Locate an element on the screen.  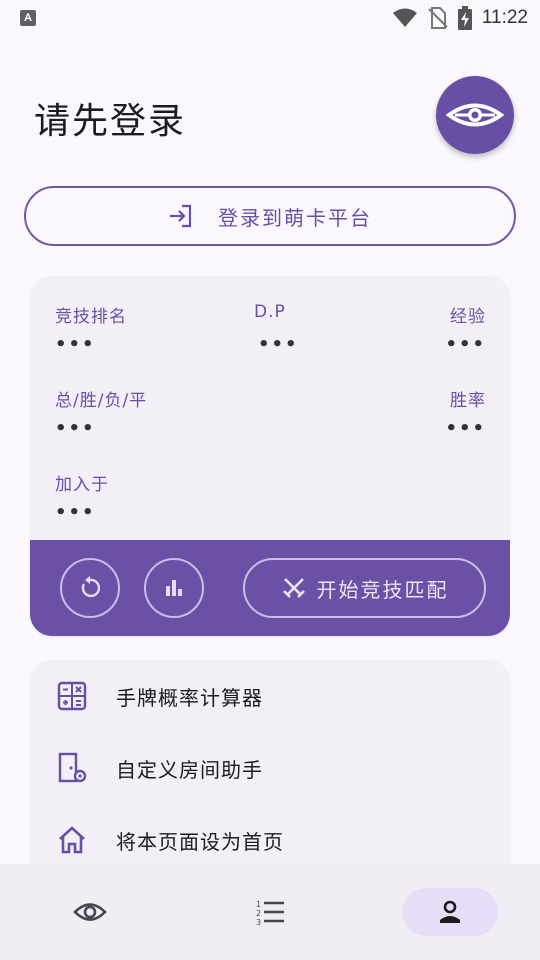
winrate-value: ••• is located at coordinates (465, 428).